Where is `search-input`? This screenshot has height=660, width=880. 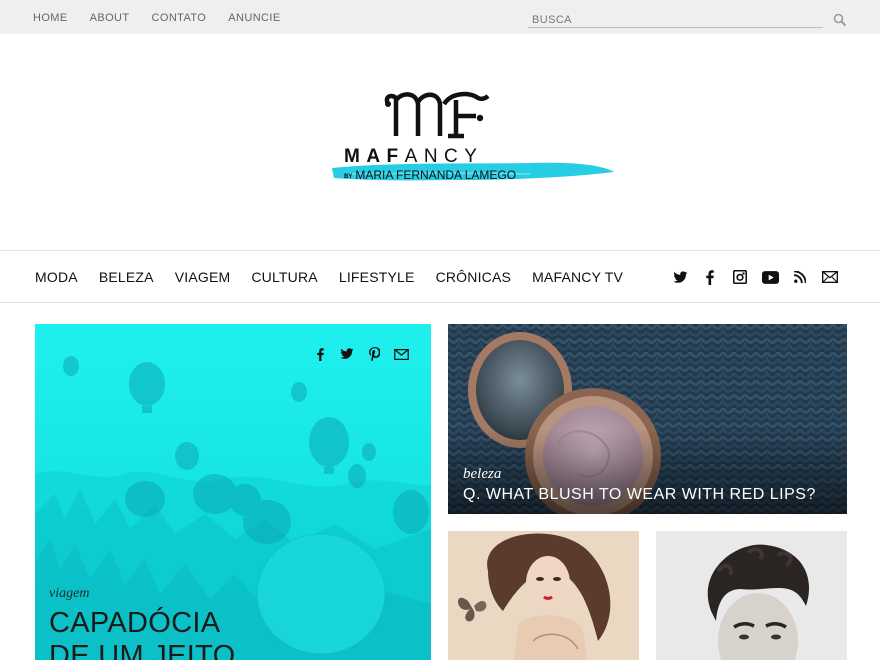 search-input is located at coordinates (675, 20).